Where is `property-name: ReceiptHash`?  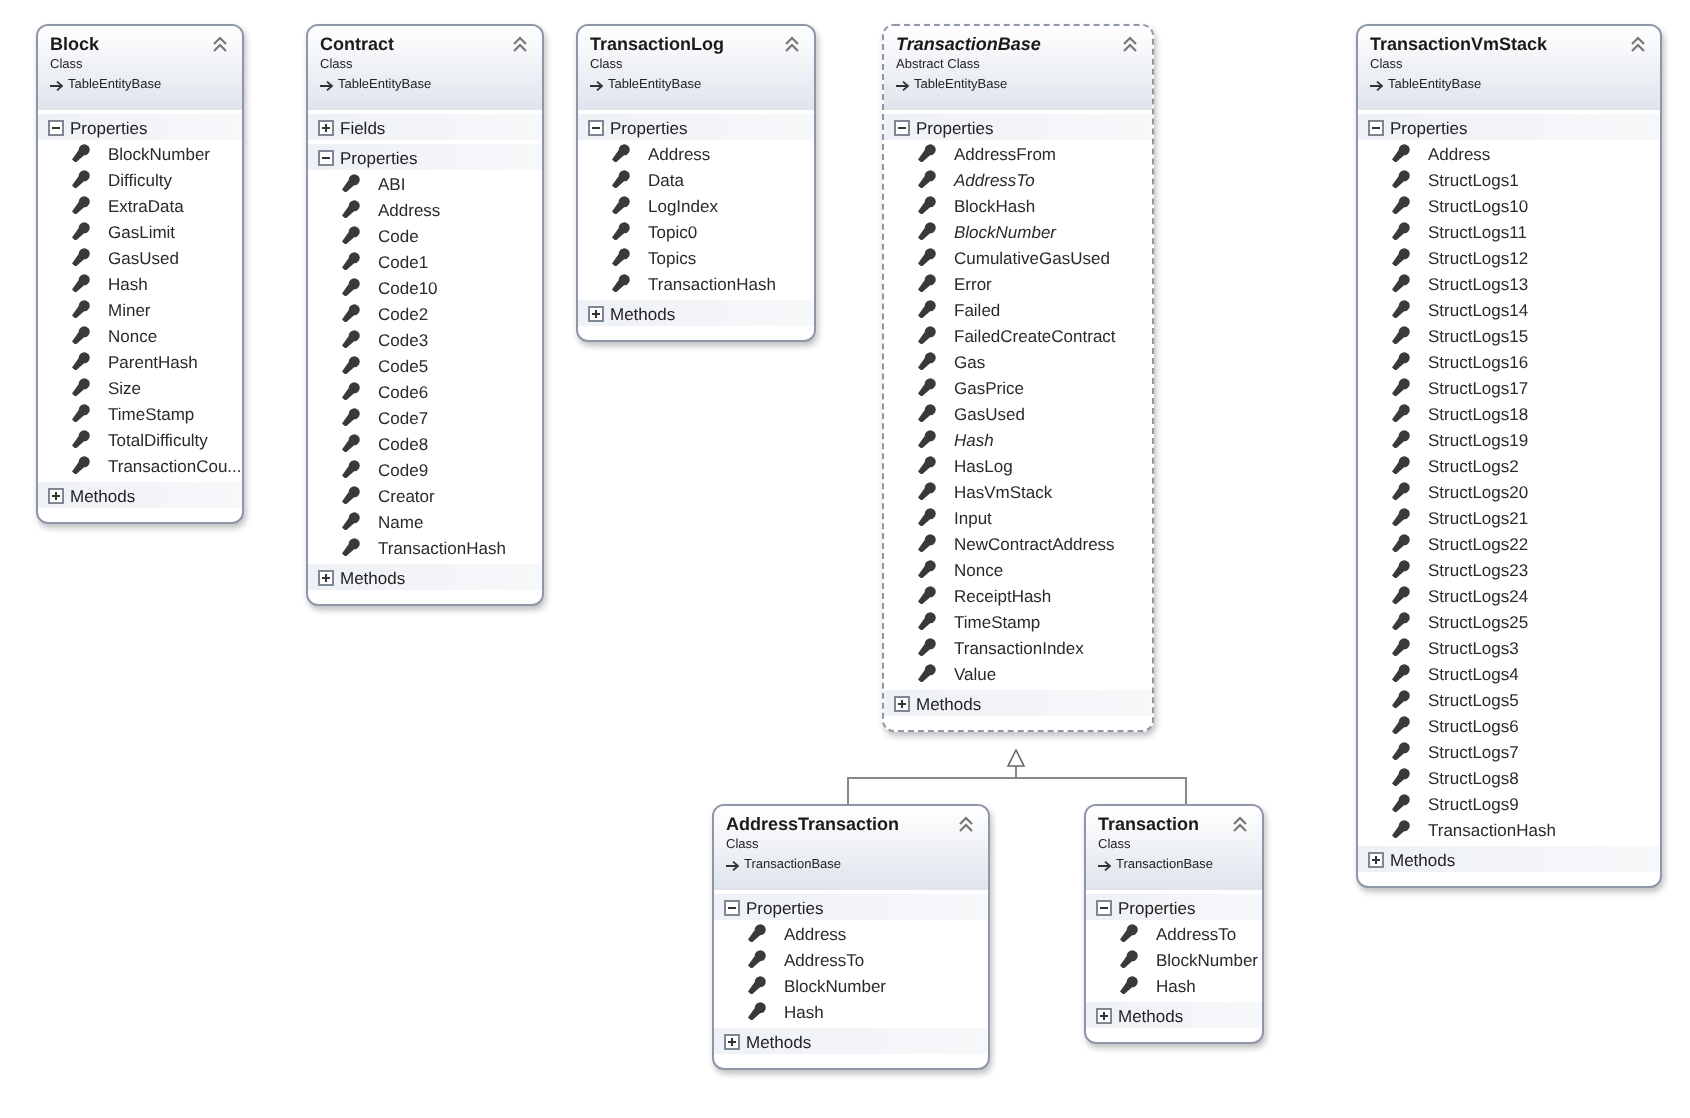
property-name: ReceiptHash is located at coordinates (1003, 595).